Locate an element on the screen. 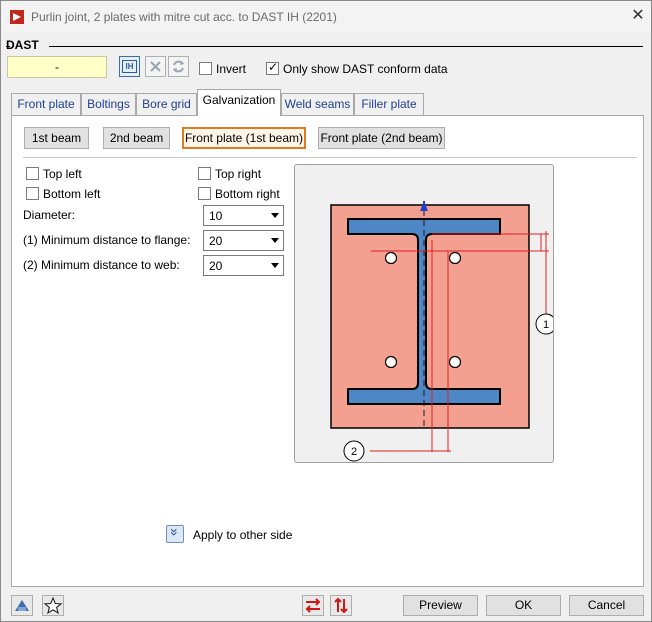 Image resolution: width=652 pixels, height=622 pixels. group-line is located at coordinates (346, 46).